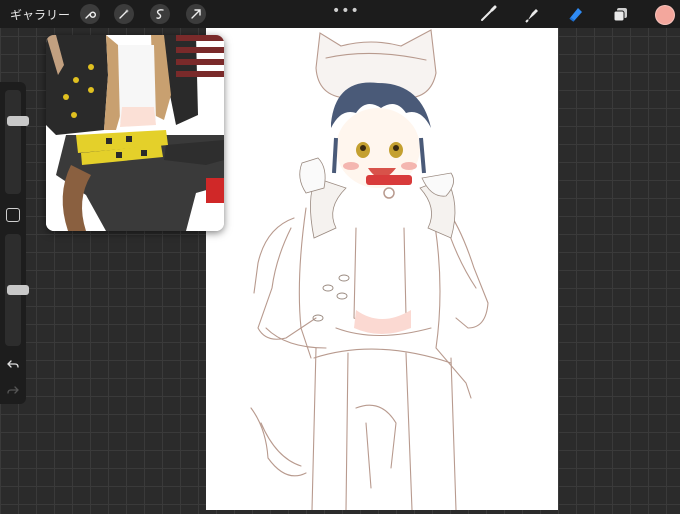  I want to click on transform-icon, so click(196, 14).